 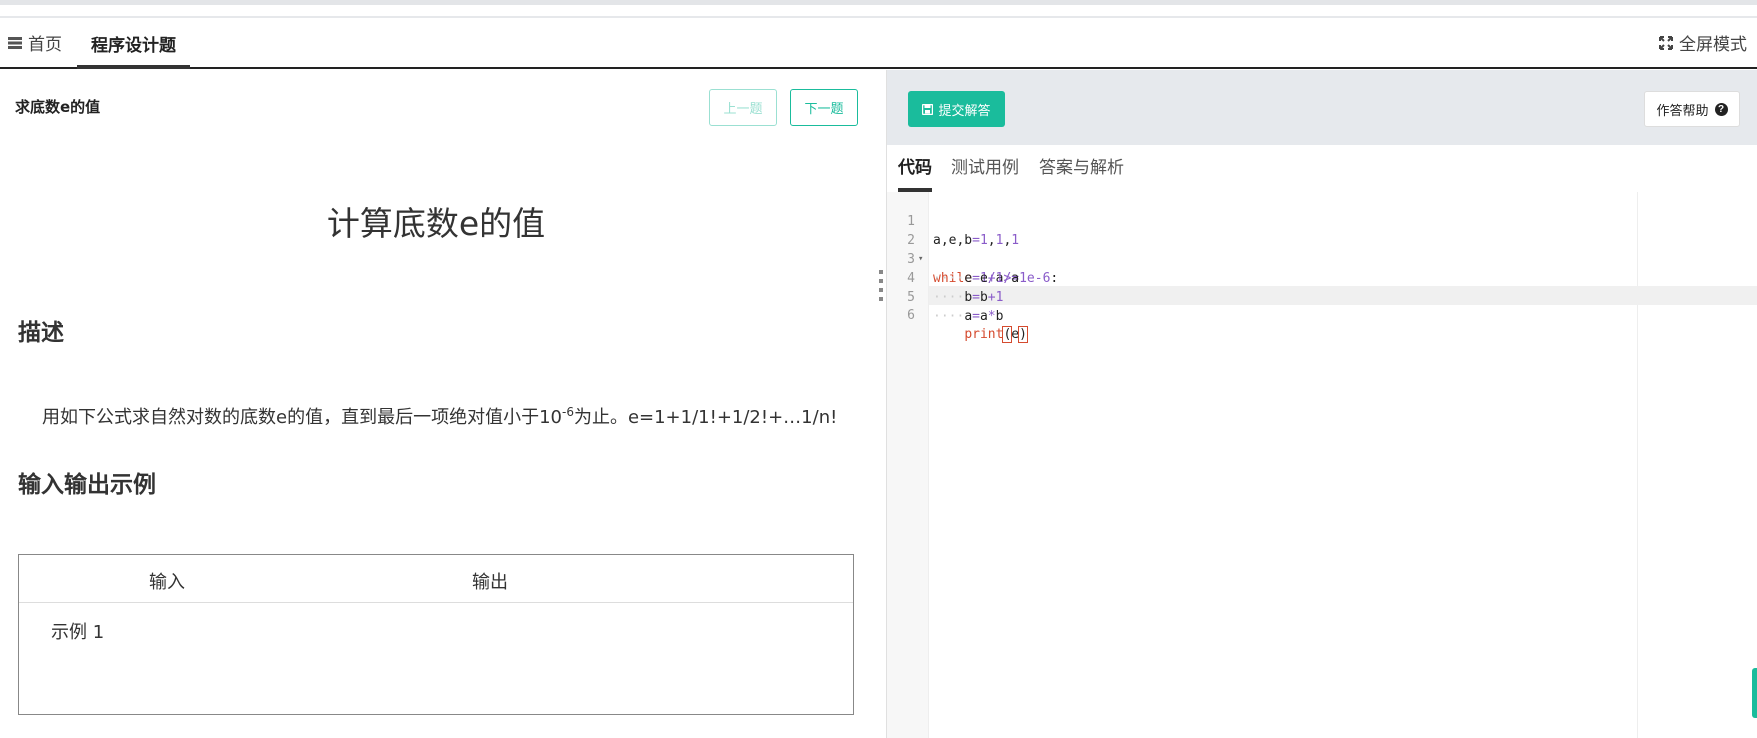 What do you see at coordinates (436, 579) in the screenshot?
I see `io-table-header: 输入 输出` at bounding box center [436, 579].